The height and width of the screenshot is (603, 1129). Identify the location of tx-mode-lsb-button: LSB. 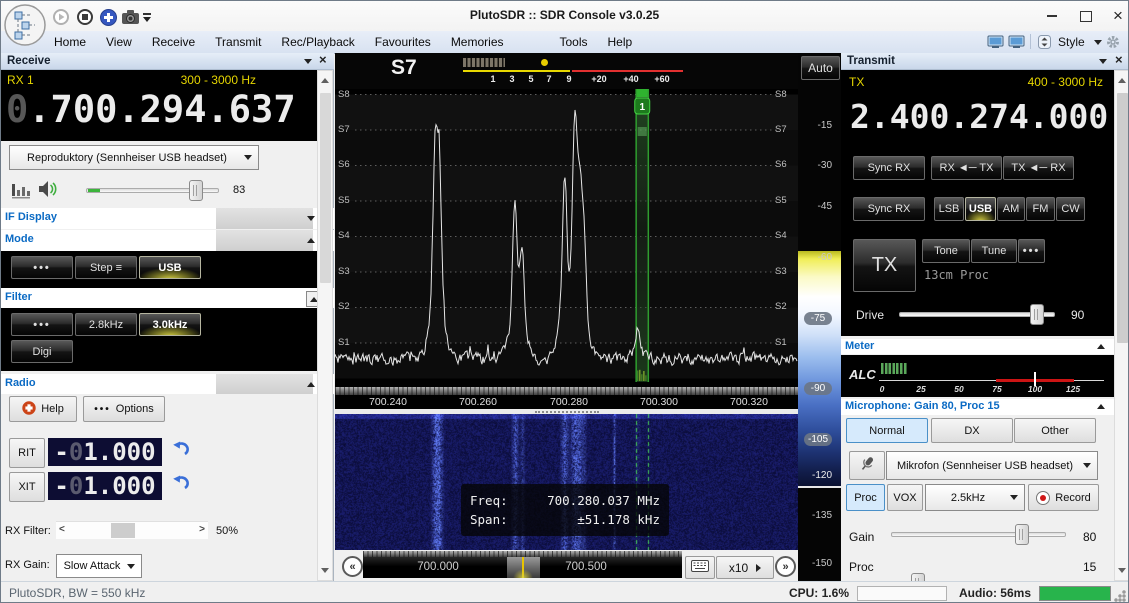
(949, 209).